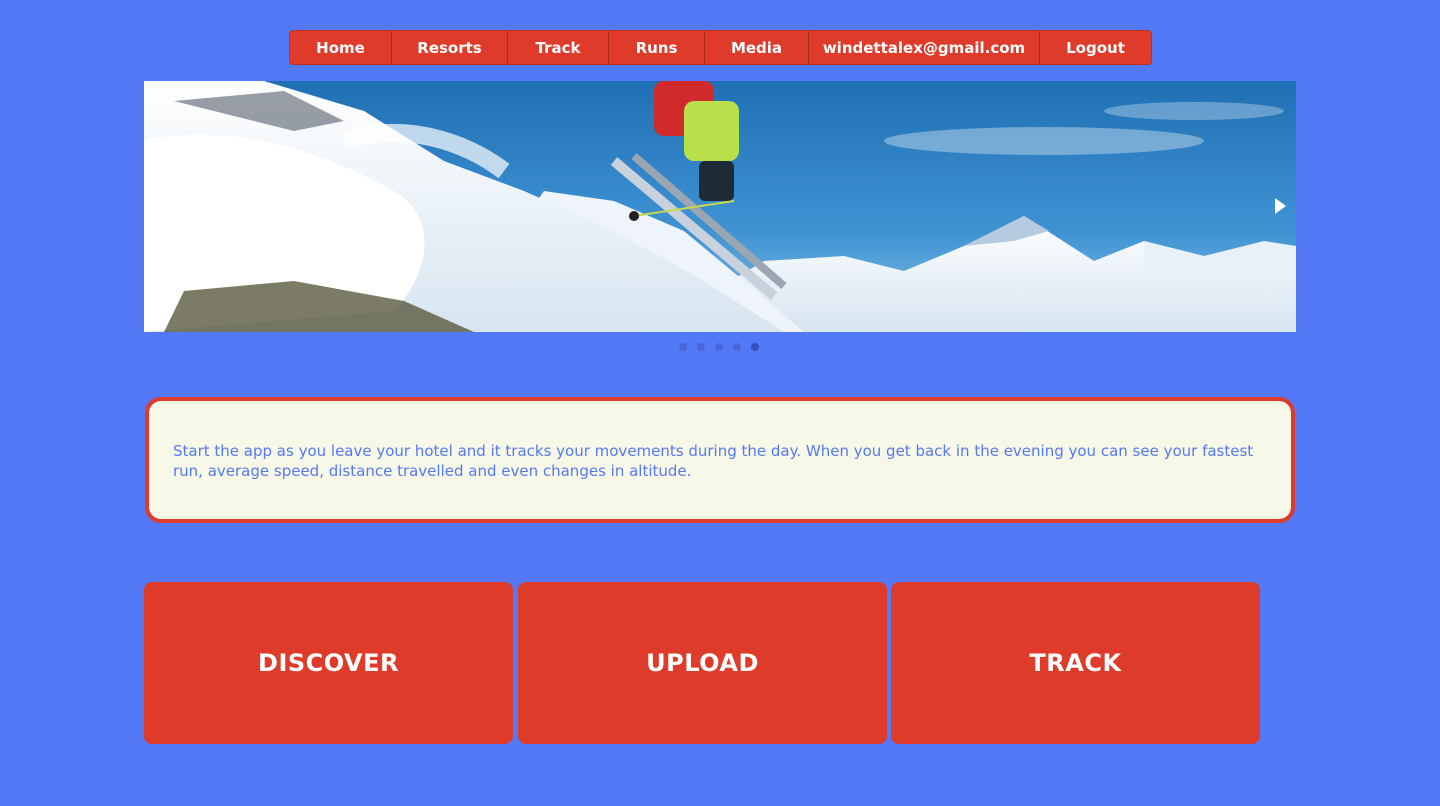  I want to click on upload-label: UPLOAD, so click(702, 663).